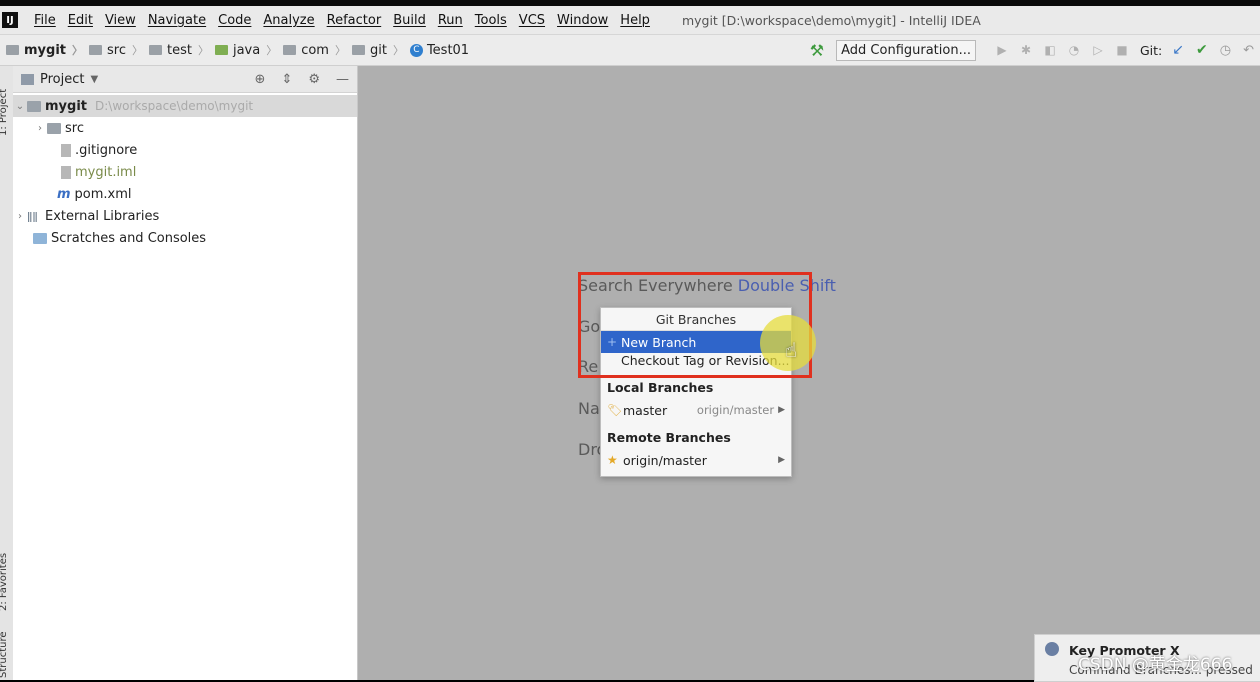 The width and height of the screenshot is (1260, 682). I want to click on project-panel-title: Project, so click(62, 79).